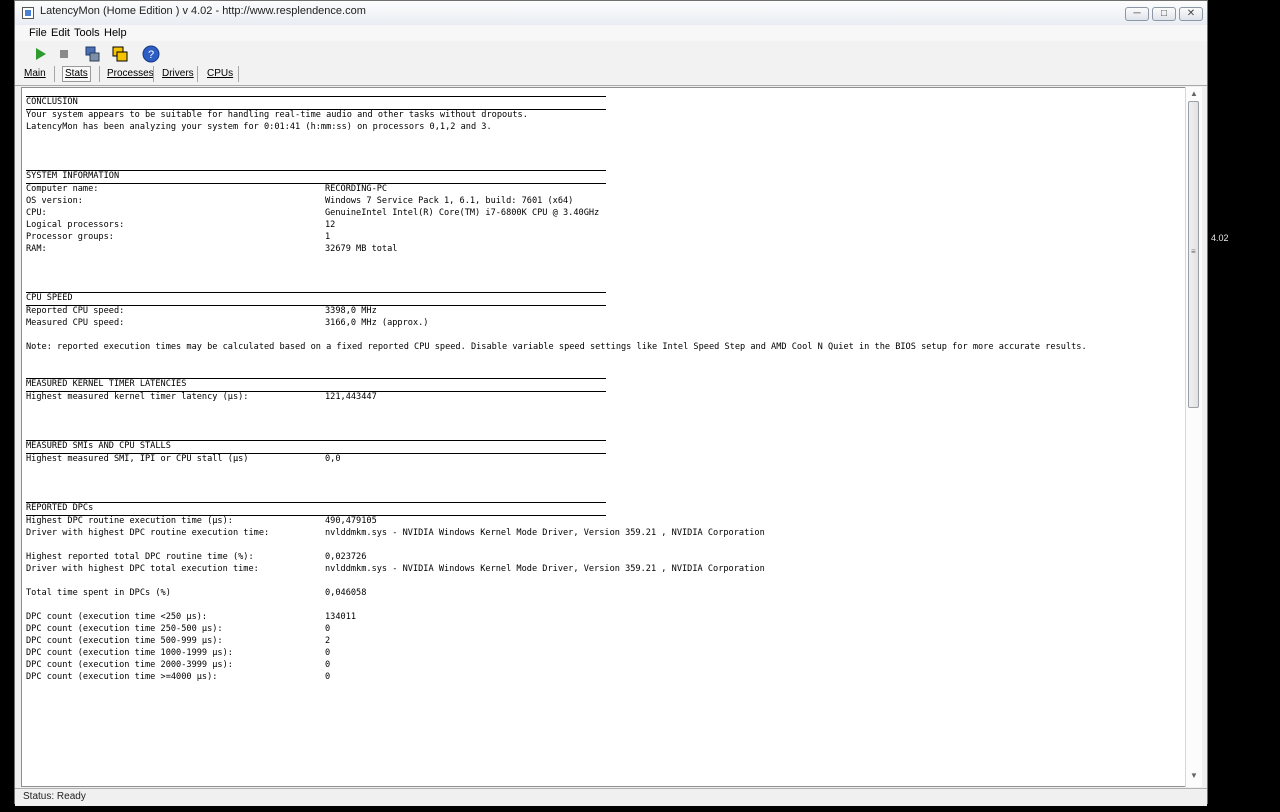 The height and width of the screenshot is (812, 1280). What do you see at coordinates (117, 617) in the screenshot?
I see `row-label: DPC count (execution time <250 µs):` at bounding box center [117, 617].